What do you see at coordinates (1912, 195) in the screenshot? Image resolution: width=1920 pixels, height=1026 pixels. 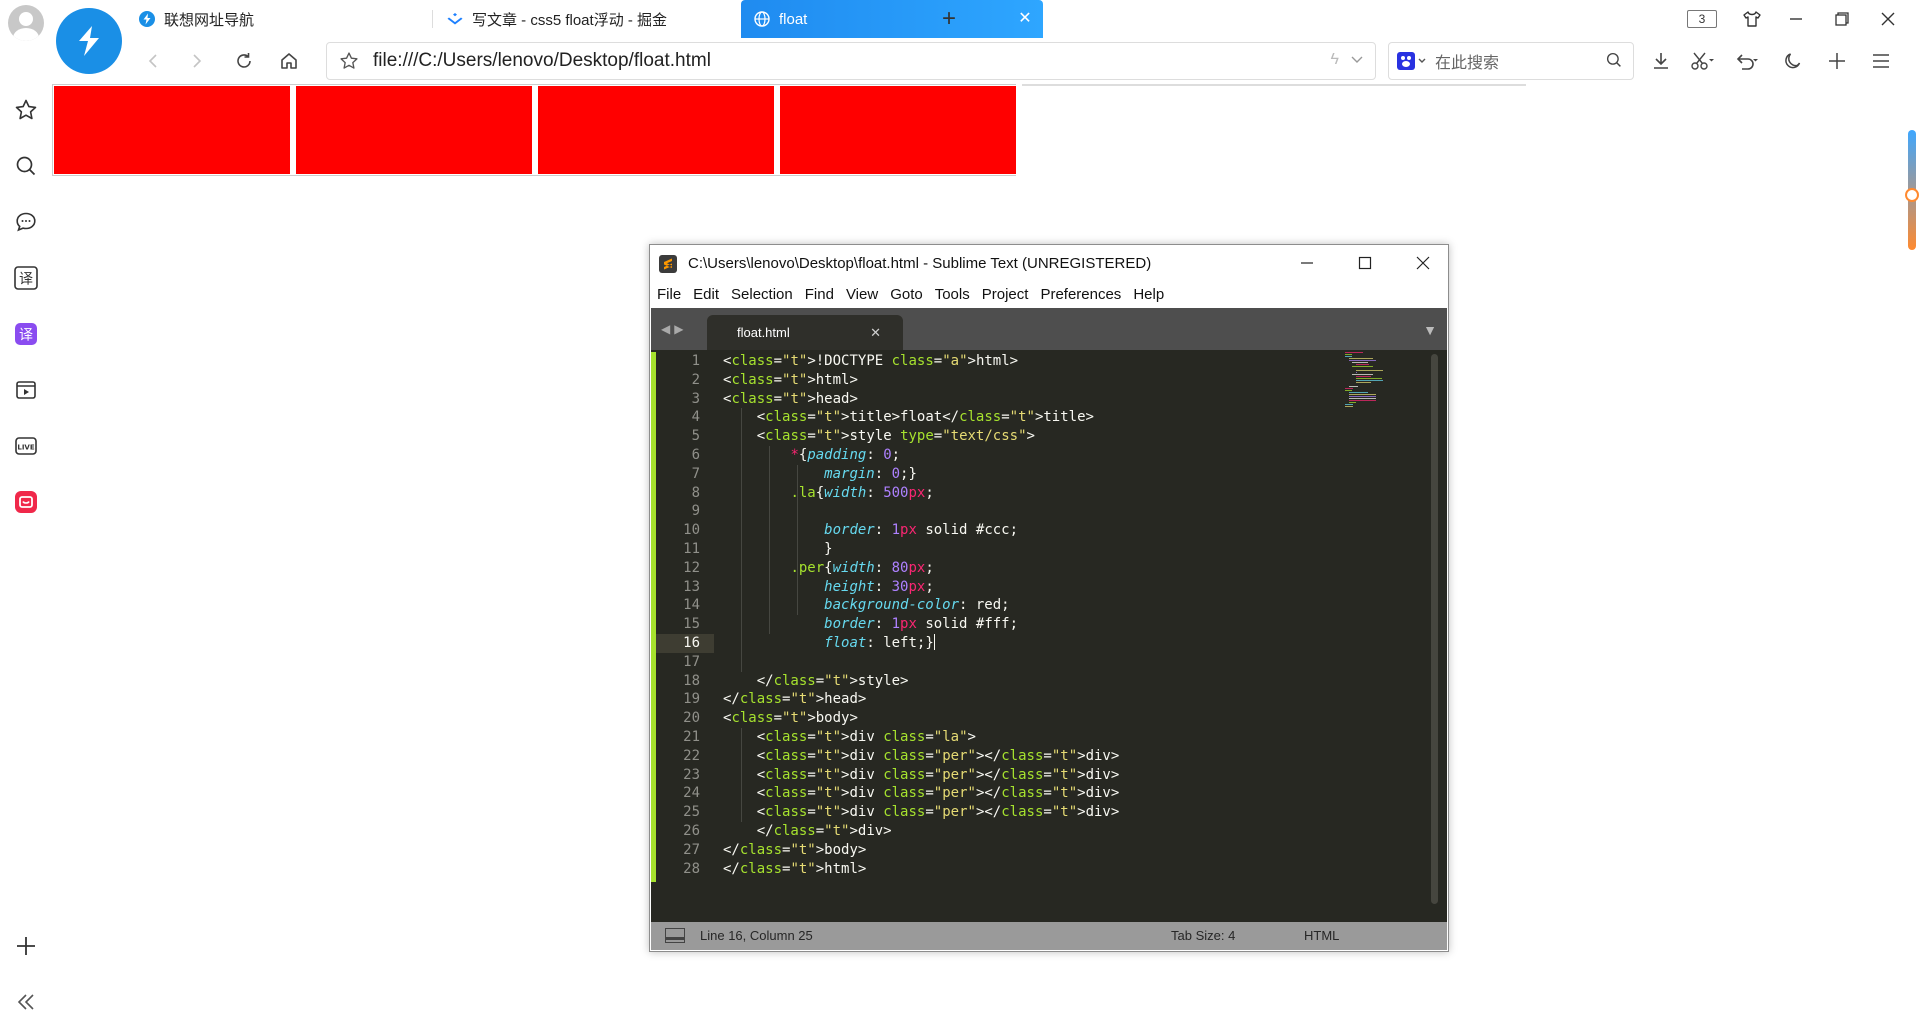 I see `page-scroll-handle` at bounding box center [1912, 195].